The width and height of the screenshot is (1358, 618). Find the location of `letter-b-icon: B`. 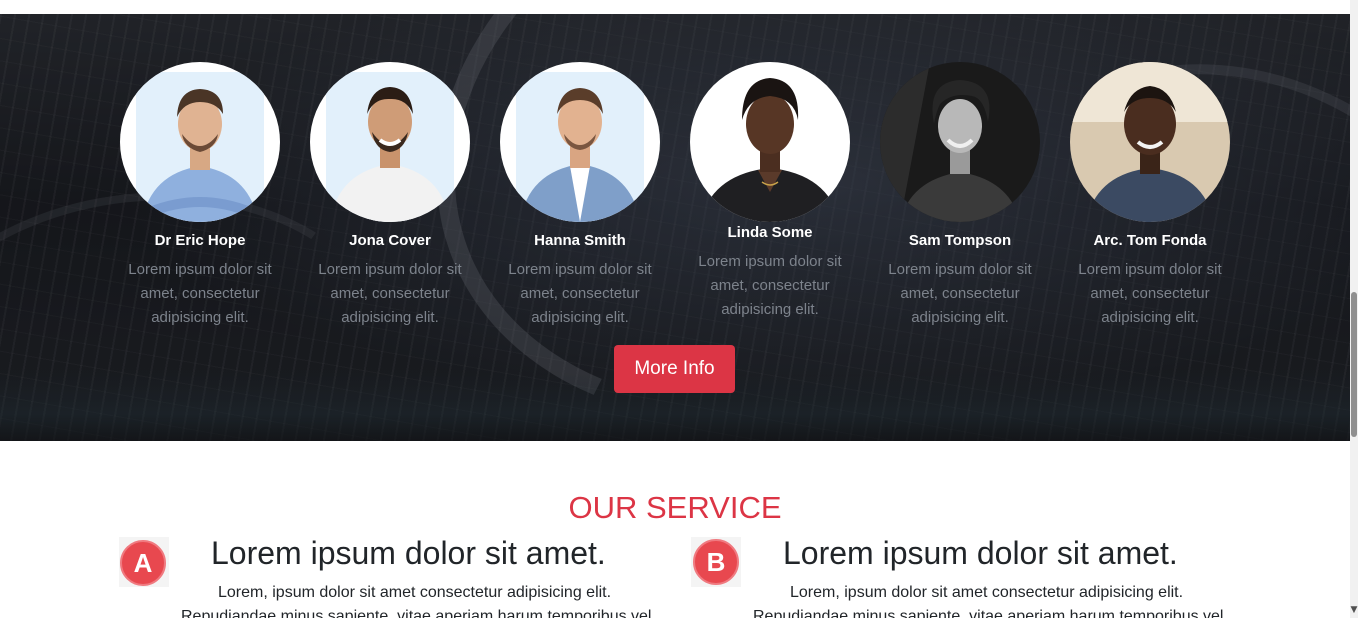

letter-b-icon: B is located at coordinates (716, 562).